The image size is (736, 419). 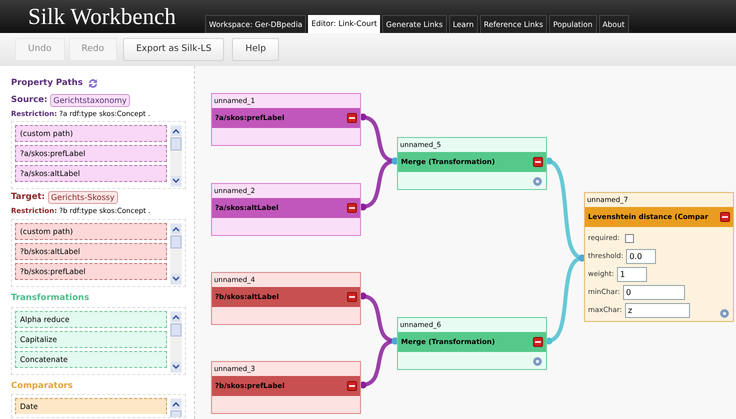 What do you see at coordinates (42, 386) in the screenshot?
I see `section-heading: Comparators` at bounding box center [42, 386].